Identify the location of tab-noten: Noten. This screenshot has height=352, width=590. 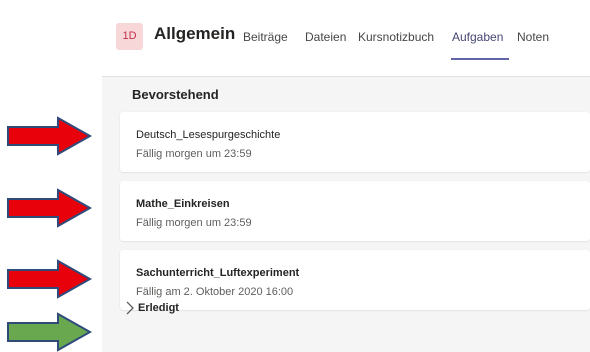
(533, 37).